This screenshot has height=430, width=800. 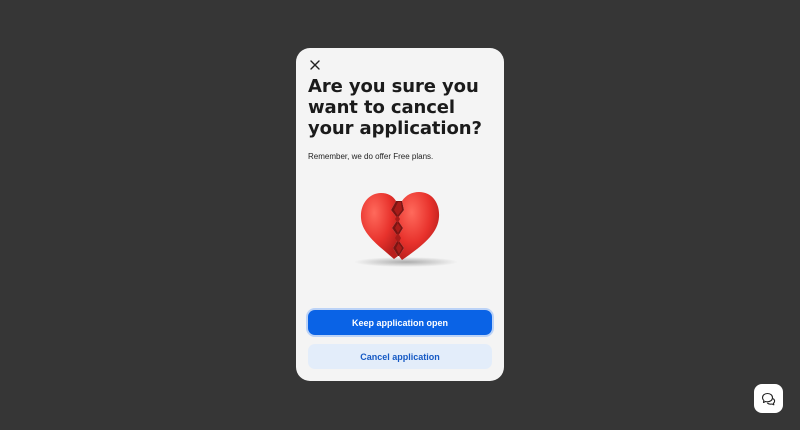 I want to click on close-button, so click(x=315, y=65).